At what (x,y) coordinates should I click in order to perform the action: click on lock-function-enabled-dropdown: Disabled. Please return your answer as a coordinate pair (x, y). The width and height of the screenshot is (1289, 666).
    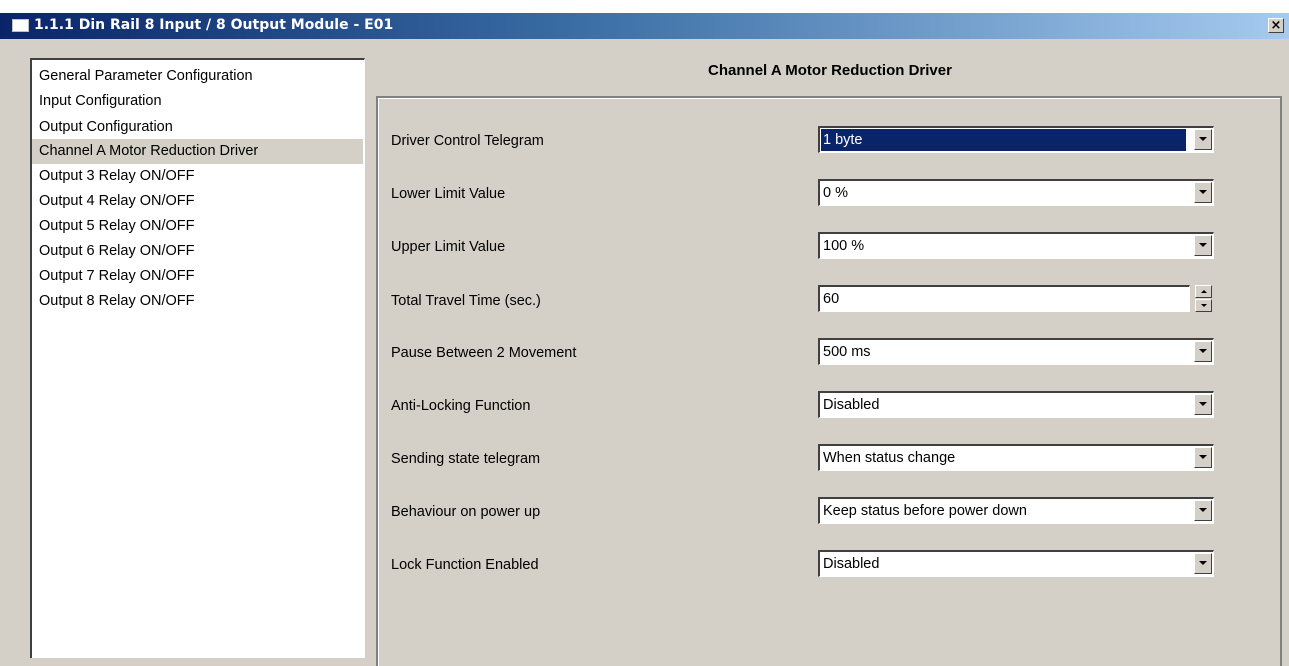
    Looking at the image, I should click on (1016, 563).